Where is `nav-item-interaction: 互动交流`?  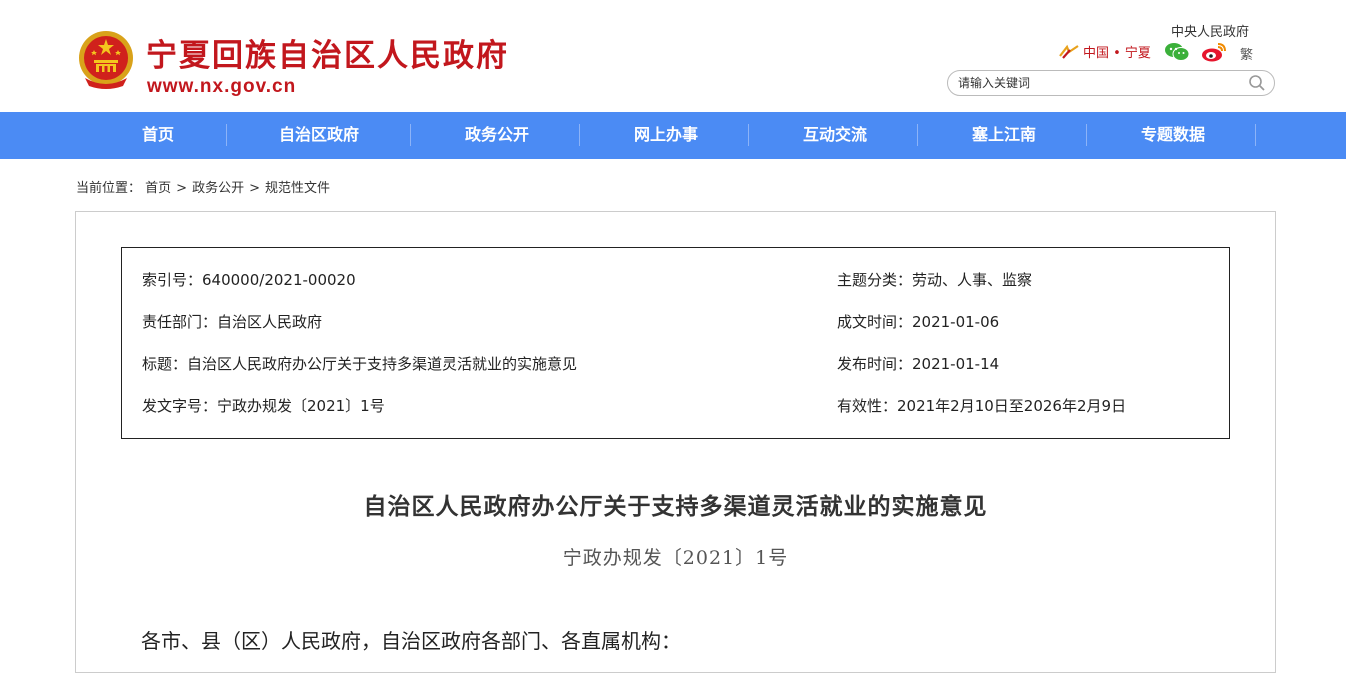 nav-item-interaction: 互动交流 is located at coordinates (835, 135).